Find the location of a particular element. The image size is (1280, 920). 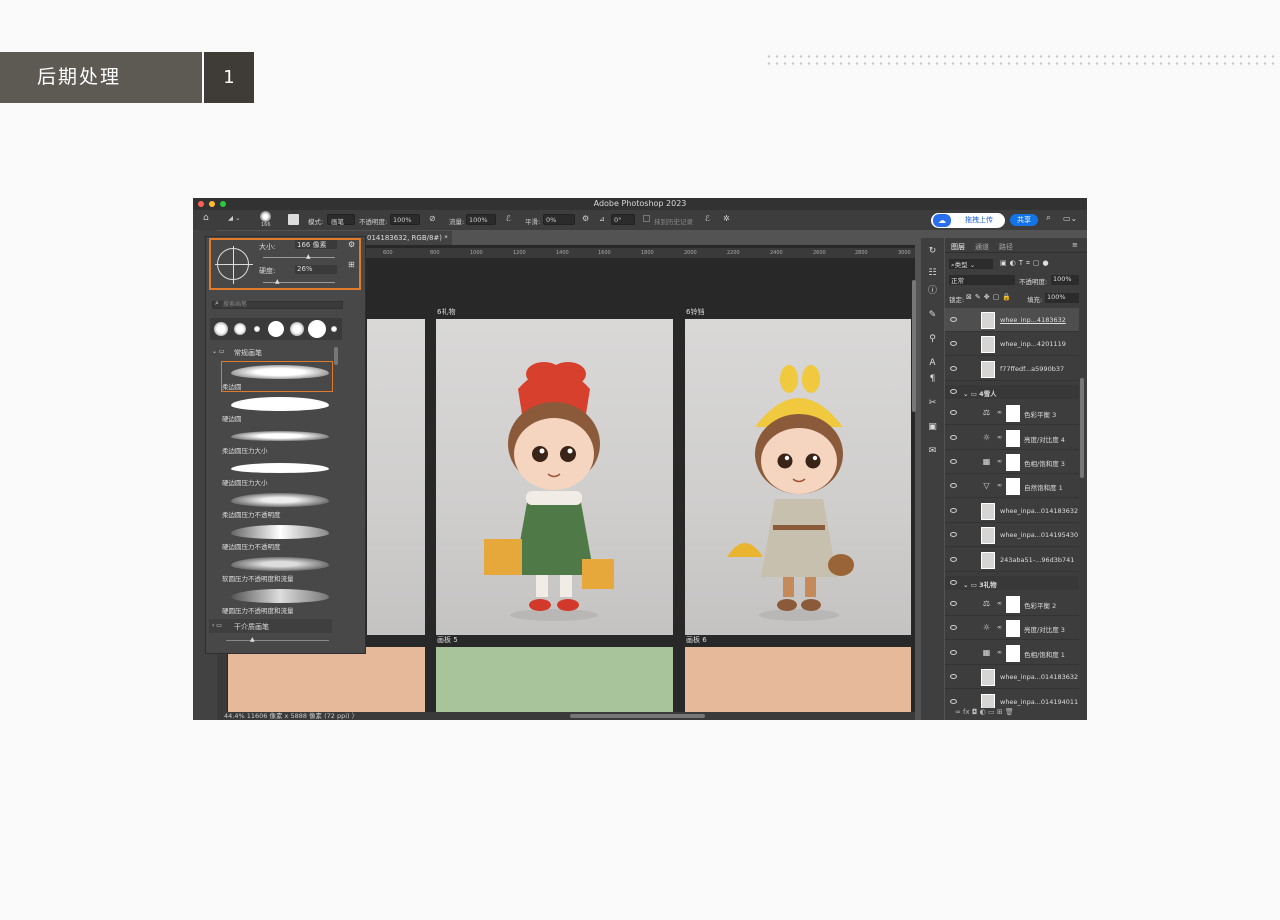

lock-icons: ⊠✎✥▢🔒 is located at coordinates (990, 297).